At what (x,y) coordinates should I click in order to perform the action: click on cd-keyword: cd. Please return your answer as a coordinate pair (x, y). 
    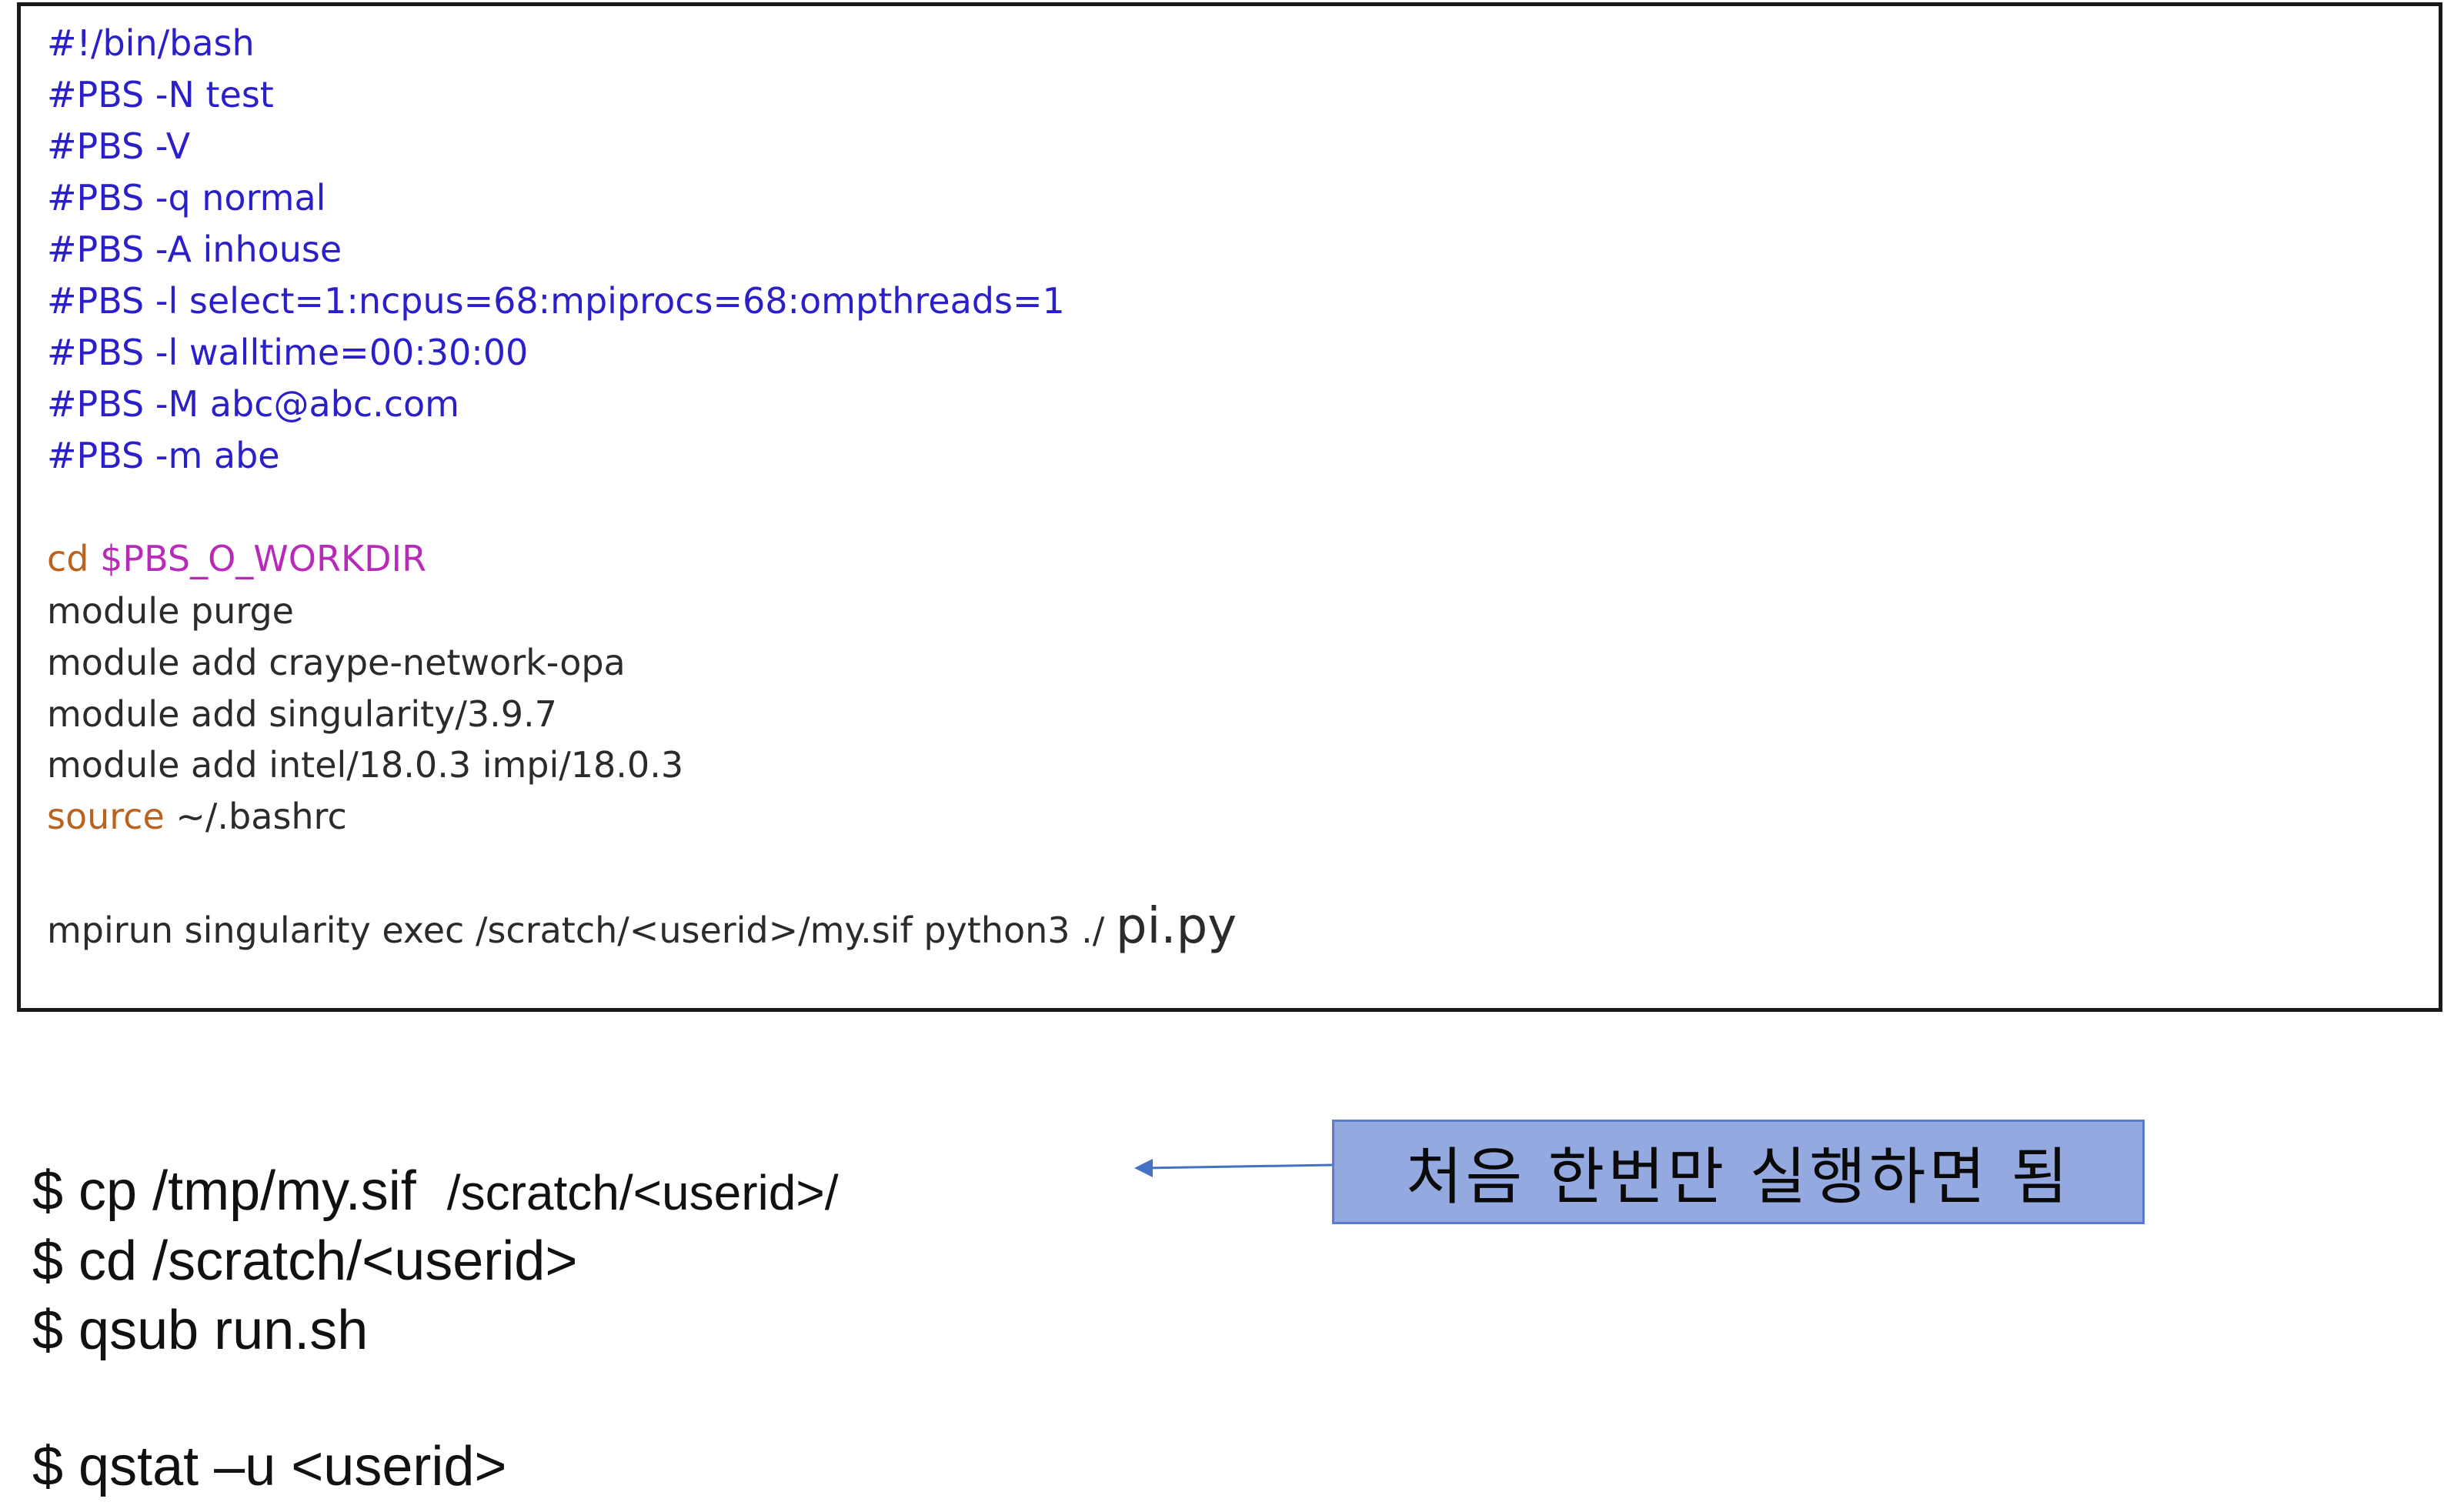
    Looking at the image, I should click on (68, 558).